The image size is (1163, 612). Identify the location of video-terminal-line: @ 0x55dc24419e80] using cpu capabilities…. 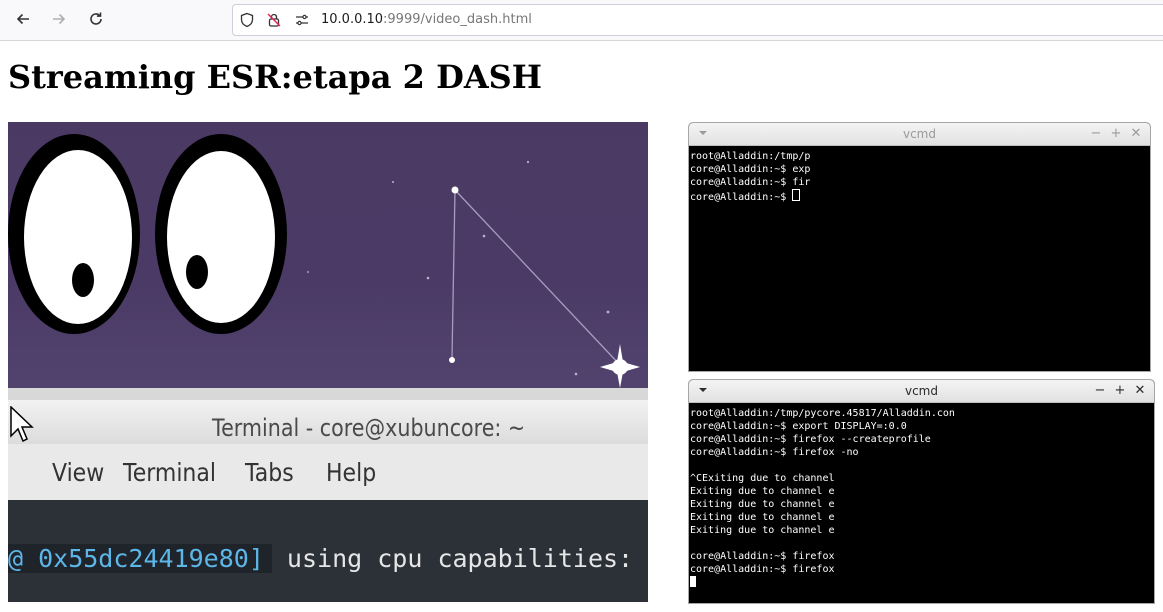
(328, 558).